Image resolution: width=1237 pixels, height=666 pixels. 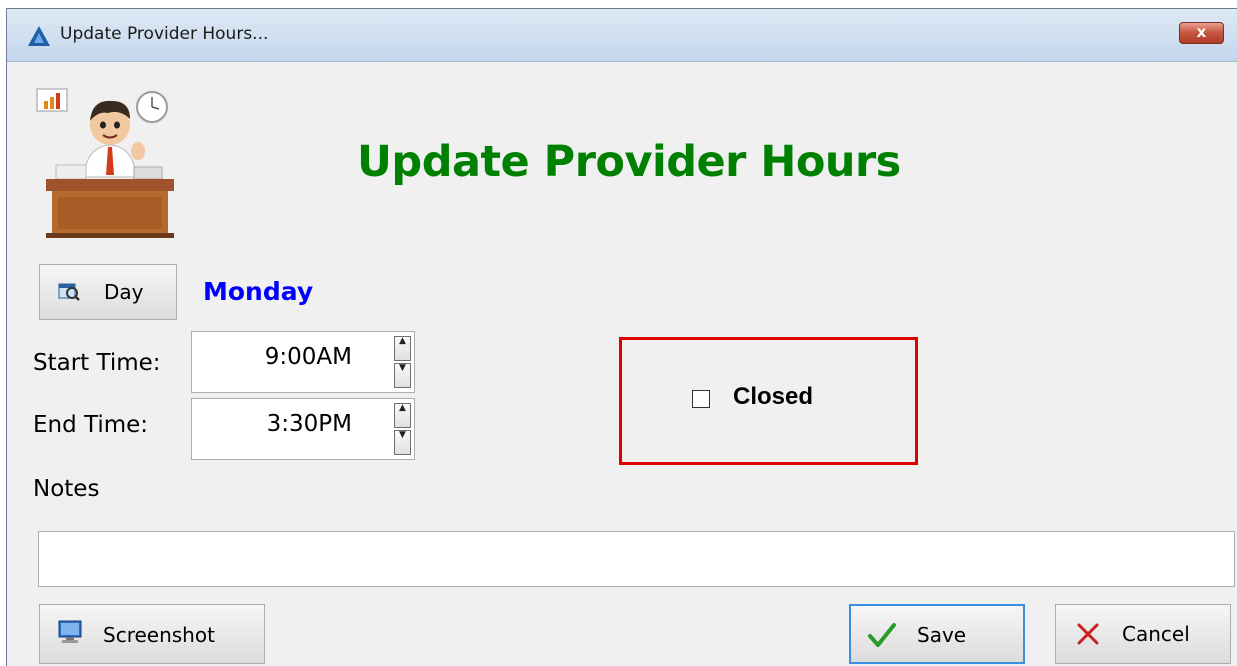 I want to click on close-button: x, so click(x=1201, y=33).